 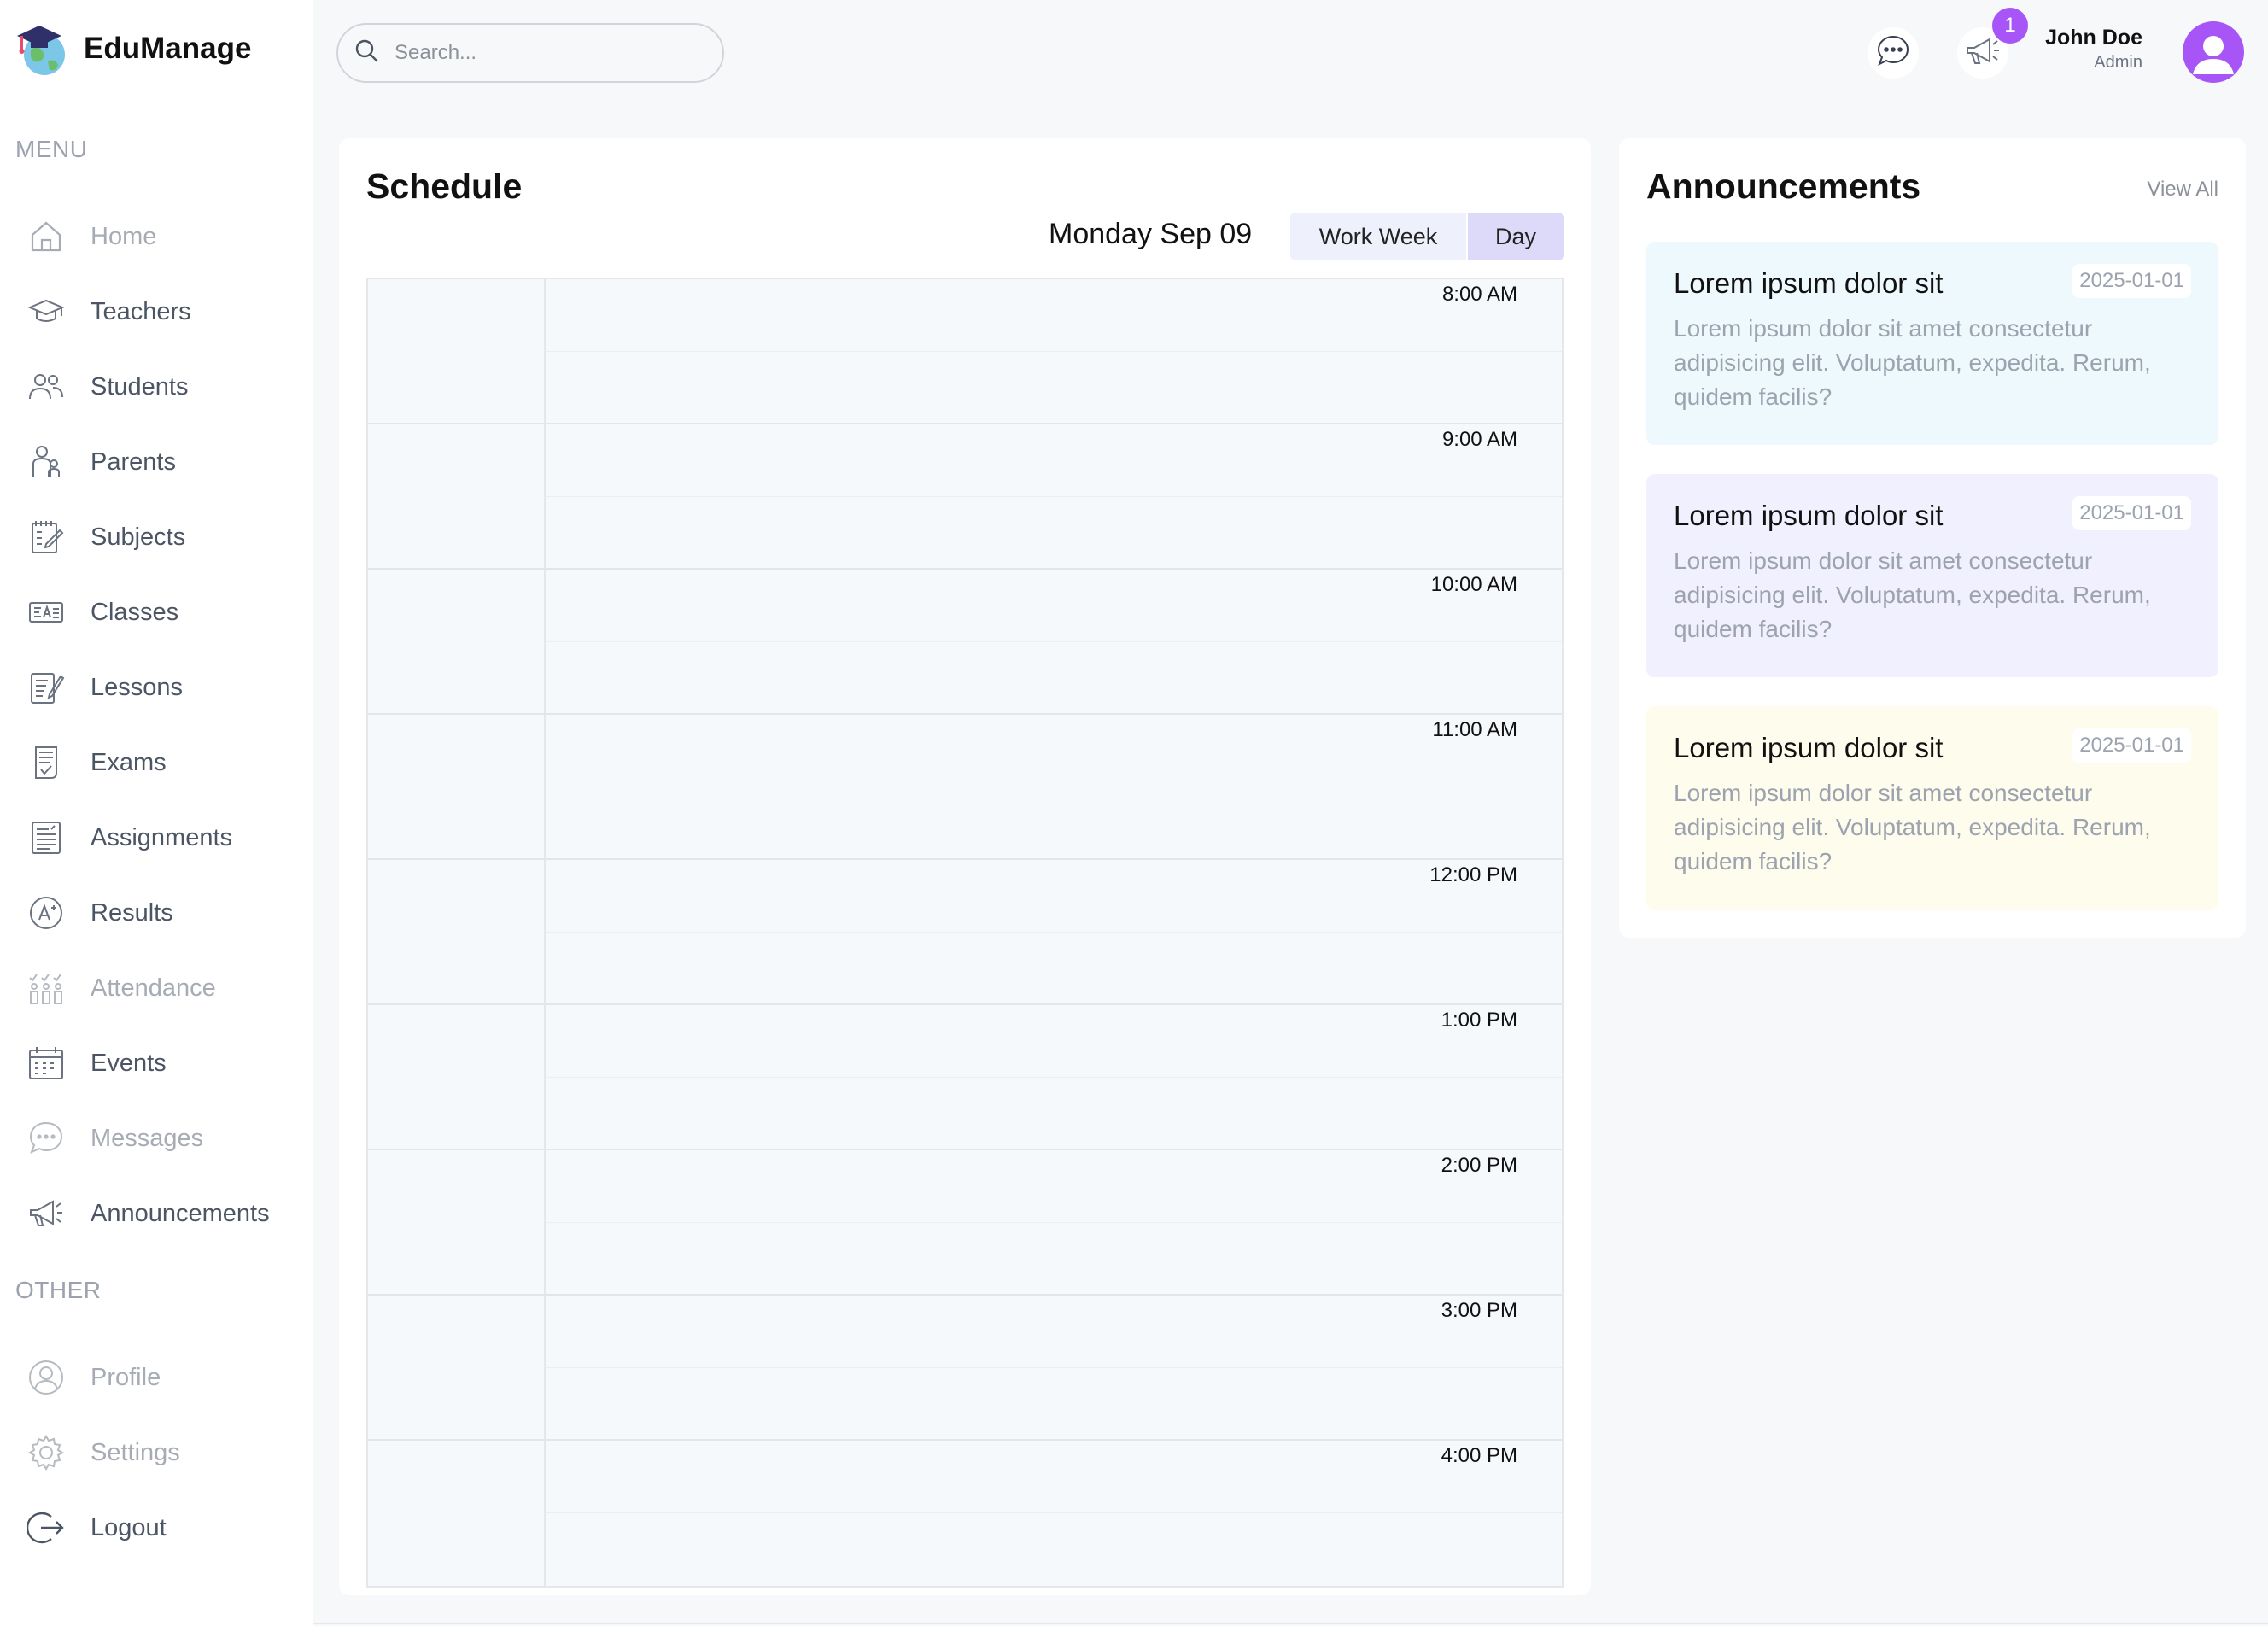 What do you see at coordinates (1479, 1165) in the screenshot?
I see `time-label: 2:00 PM` at bounding box center [1479, 1165].